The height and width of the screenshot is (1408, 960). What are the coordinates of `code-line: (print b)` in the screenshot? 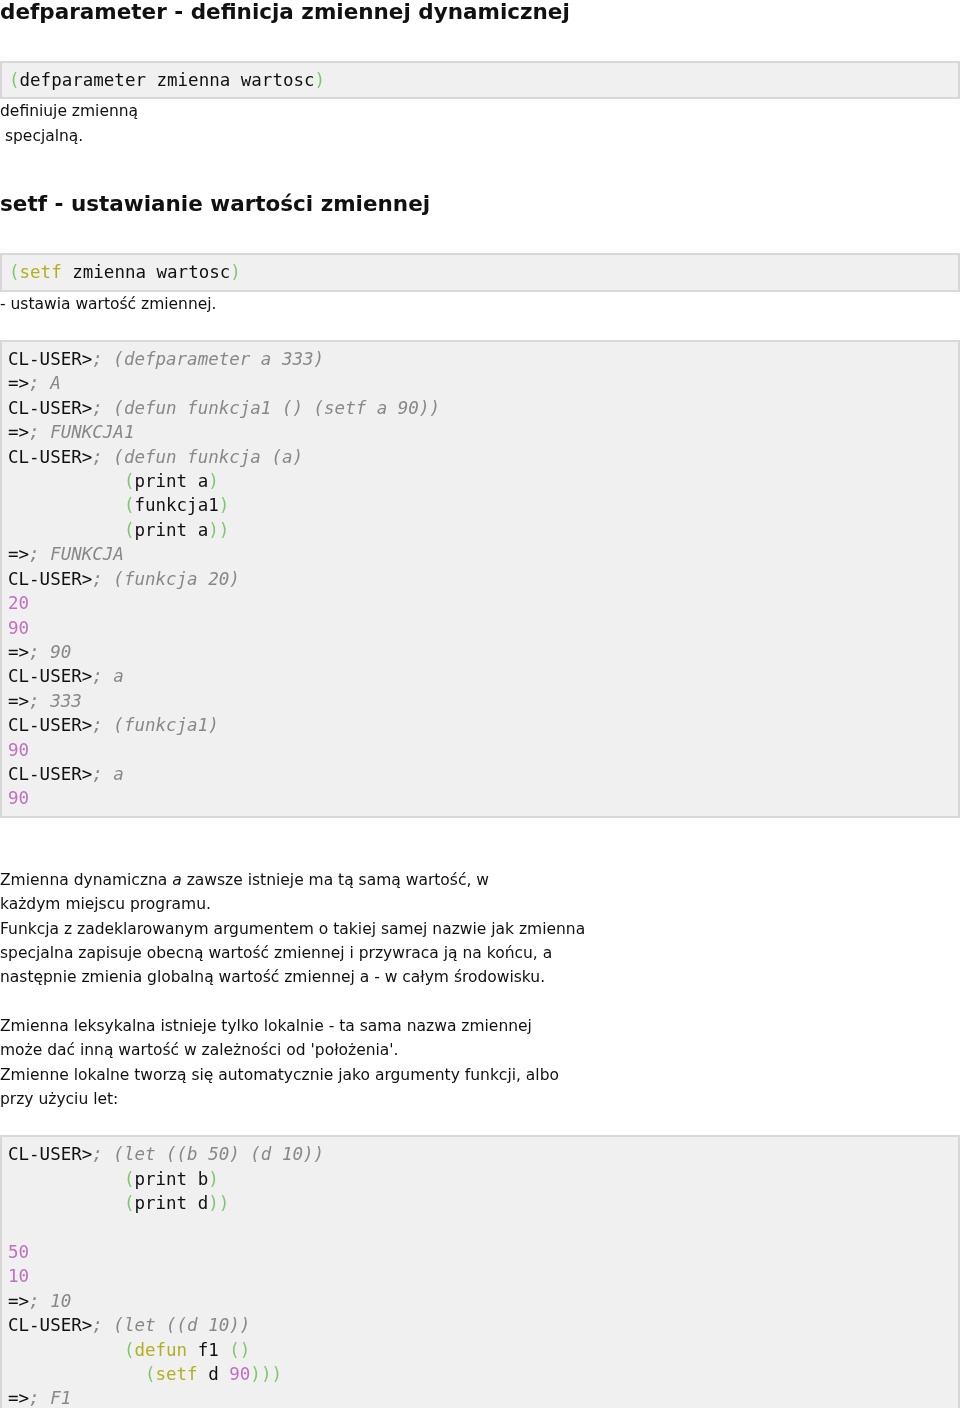 It's located at (171, 1179).